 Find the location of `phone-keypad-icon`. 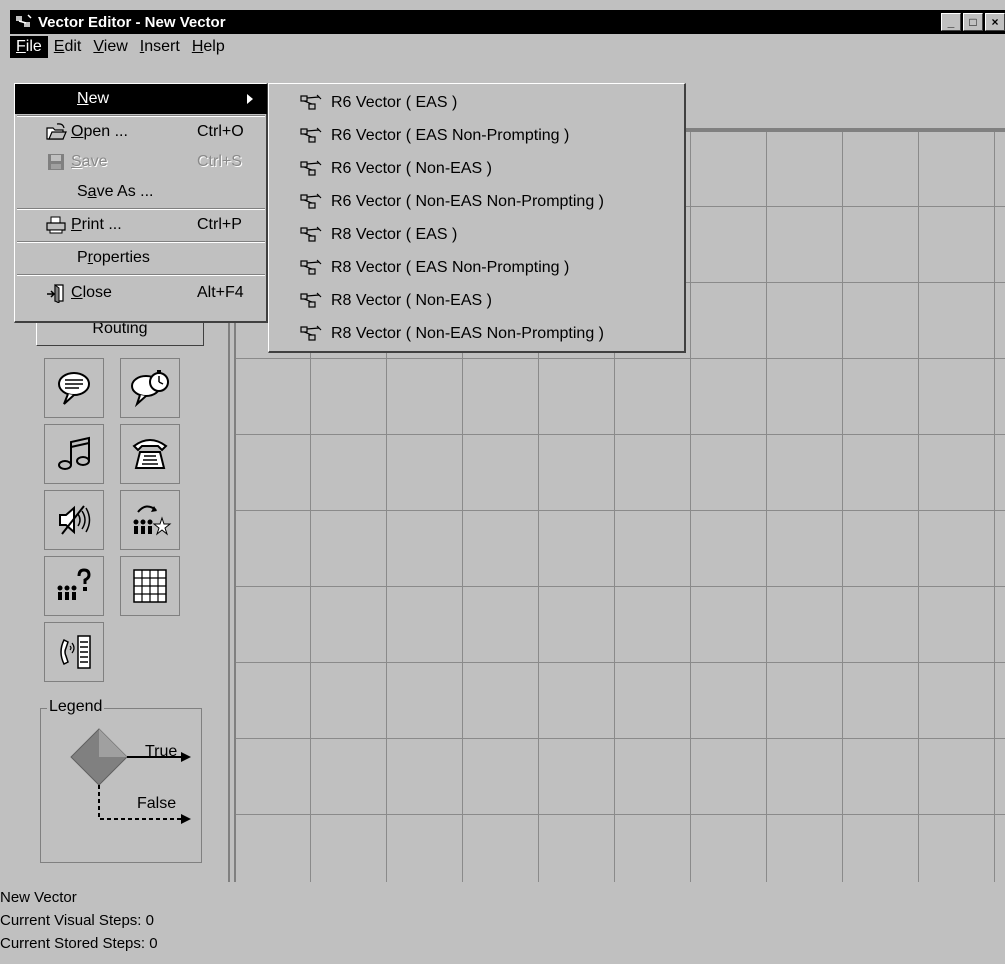

phone-keypad-icon is located at coordinates (75, 652).